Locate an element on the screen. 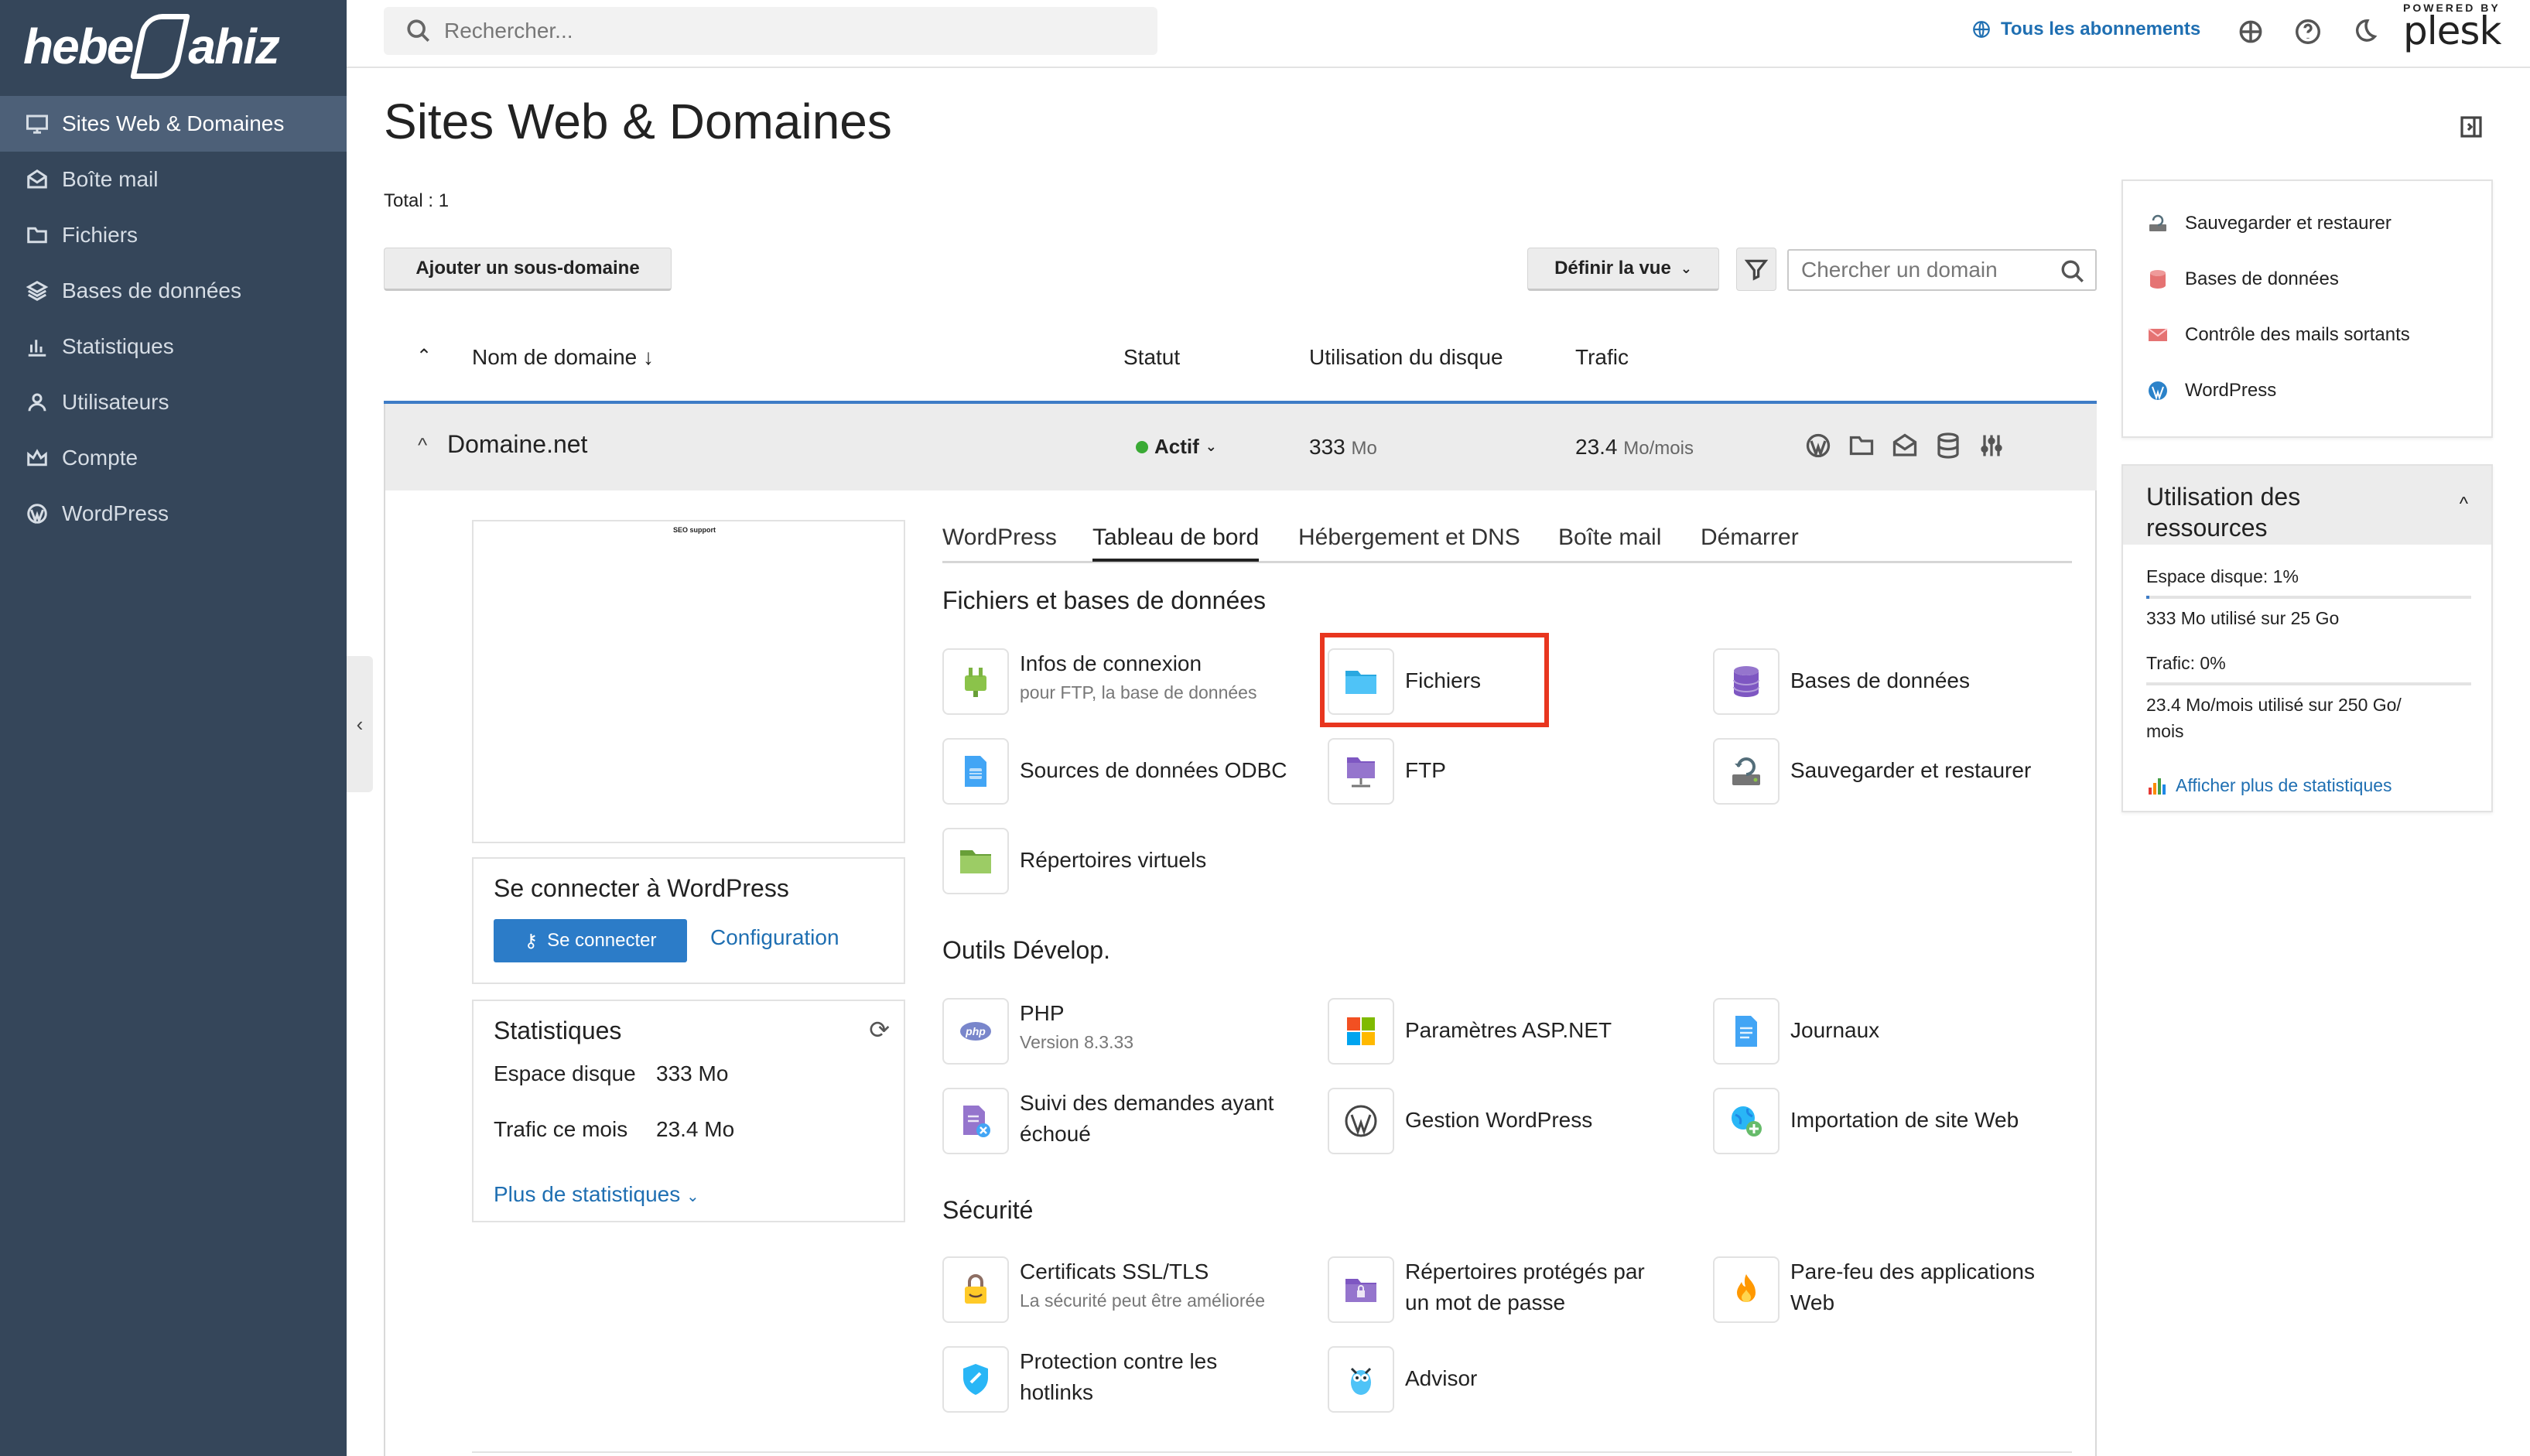  filter-button is located at coordinates (1756, 269).